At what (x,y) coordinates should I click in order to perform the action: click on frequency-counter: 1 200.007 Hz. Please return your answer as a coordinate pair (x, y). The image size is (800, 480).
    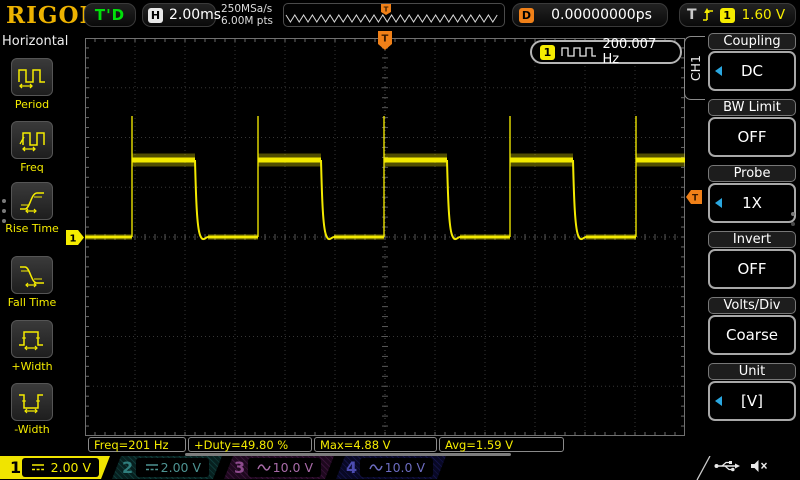
    Looking at the image, I should click on (606, 52).